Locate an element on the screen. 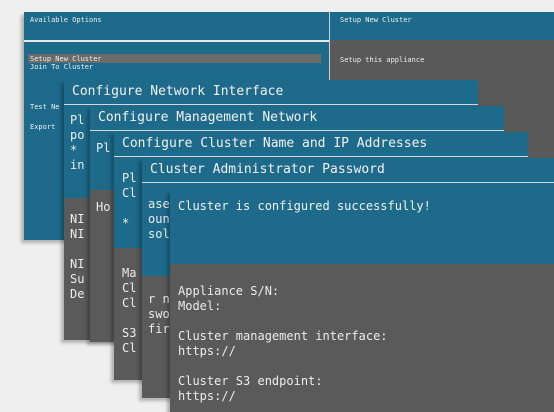 The height and width of the screenshot is (412, 554). window-title: Configure Management Network is located at coordinates (297, 118).